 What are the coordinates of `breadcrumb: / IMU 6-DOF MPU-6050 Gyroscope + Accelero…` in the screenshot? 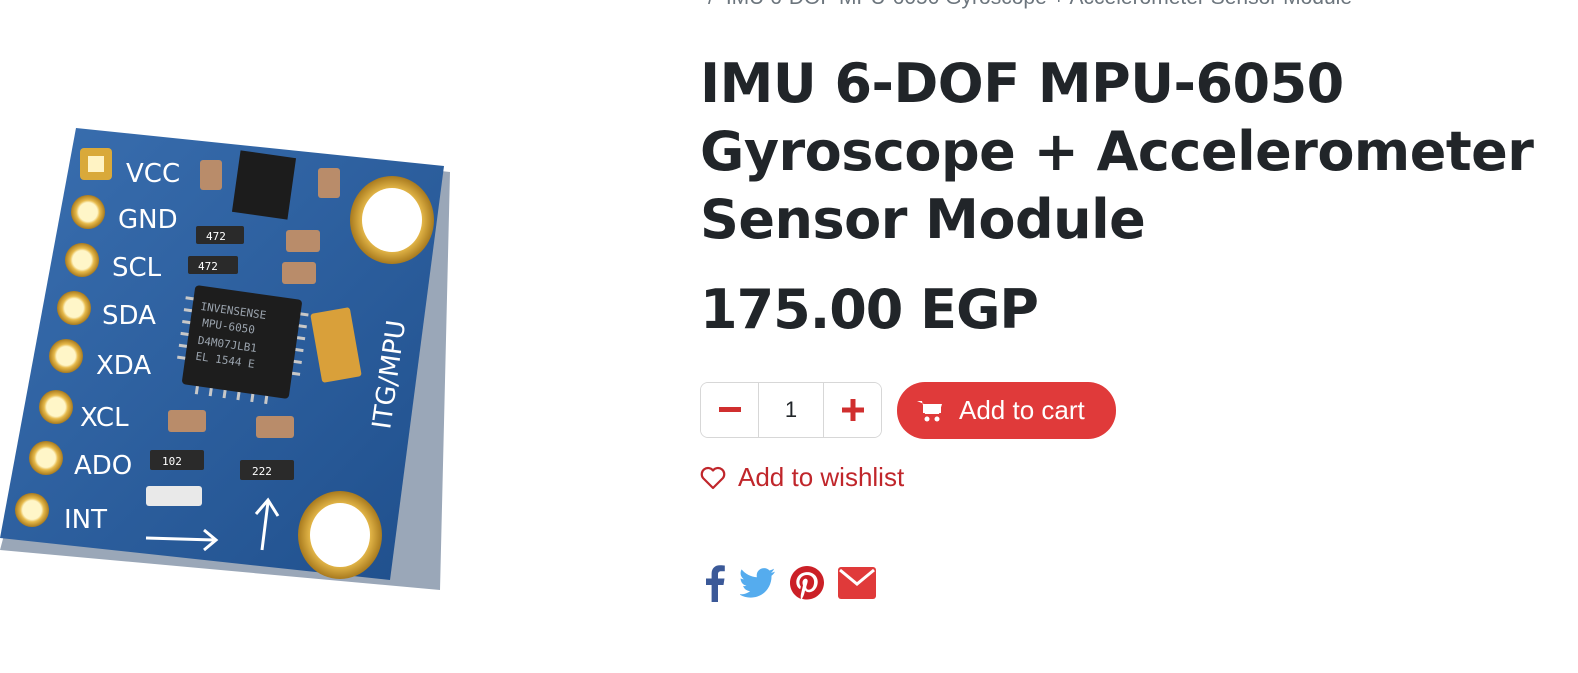 It's located at (1030, 5).